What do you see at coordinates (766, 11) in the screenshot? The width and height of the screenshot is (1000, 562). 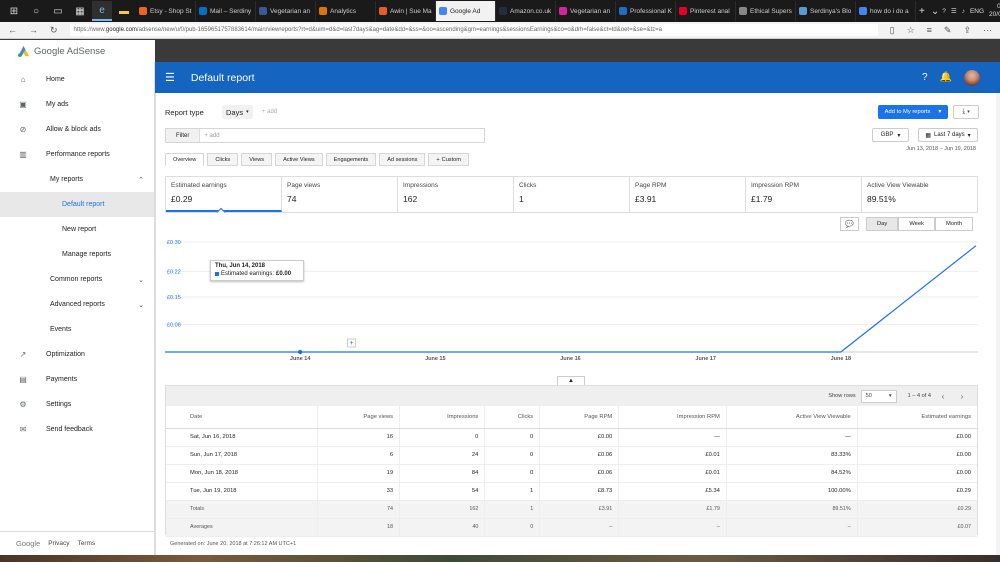 I see `browser-tab: Ethical Supers` at bounding box center [766, 11].